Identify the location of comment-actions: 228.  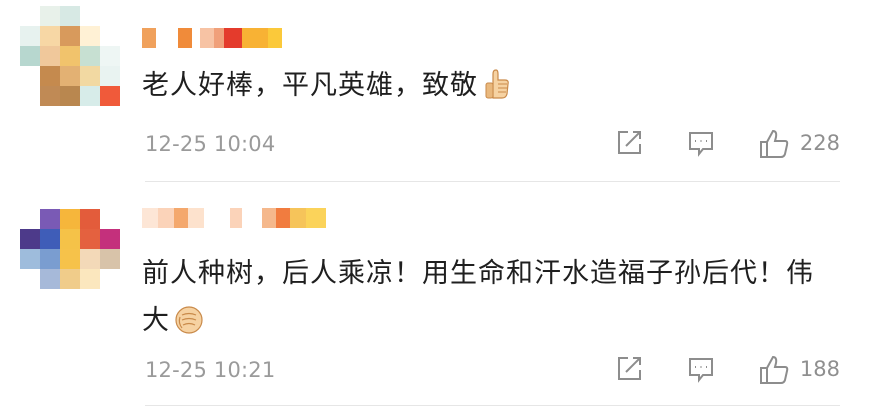
(727, 143).